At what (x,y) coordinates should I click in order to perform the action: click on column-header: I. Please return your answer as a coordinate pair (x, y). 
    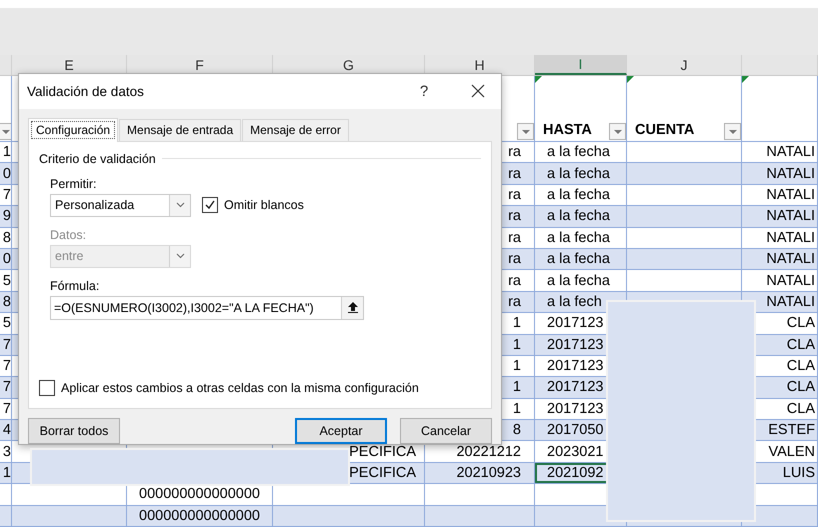
    Looking at the image, I should click on (581, 65).